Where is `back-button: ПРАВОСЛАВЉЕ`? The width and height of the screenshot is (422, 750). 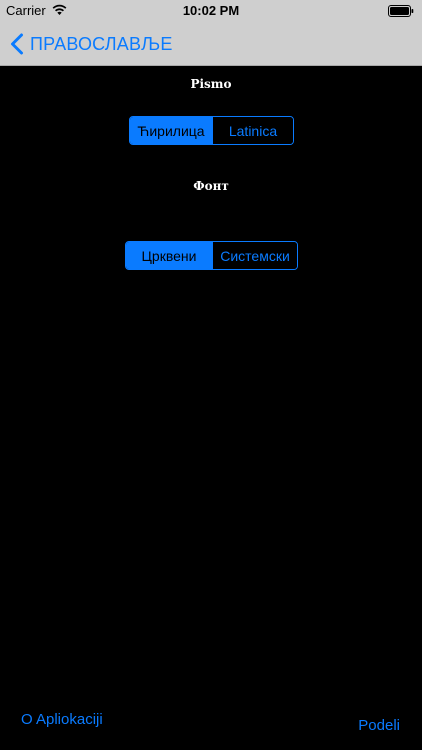 back-button: ПРАВОСЛАВЉЕ is located at coordinates (91, 44).